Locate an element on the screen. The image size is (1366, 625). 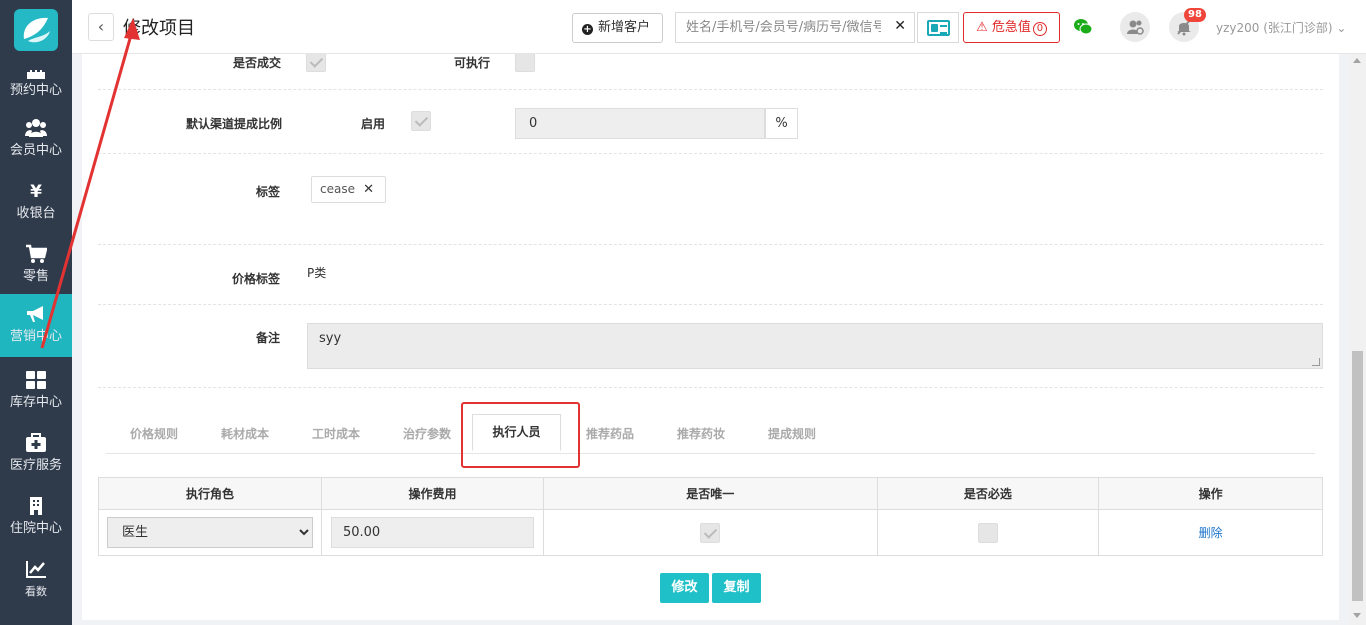
sidebar-item-inventory: 库存中心 is located at coordinates (36, 391).